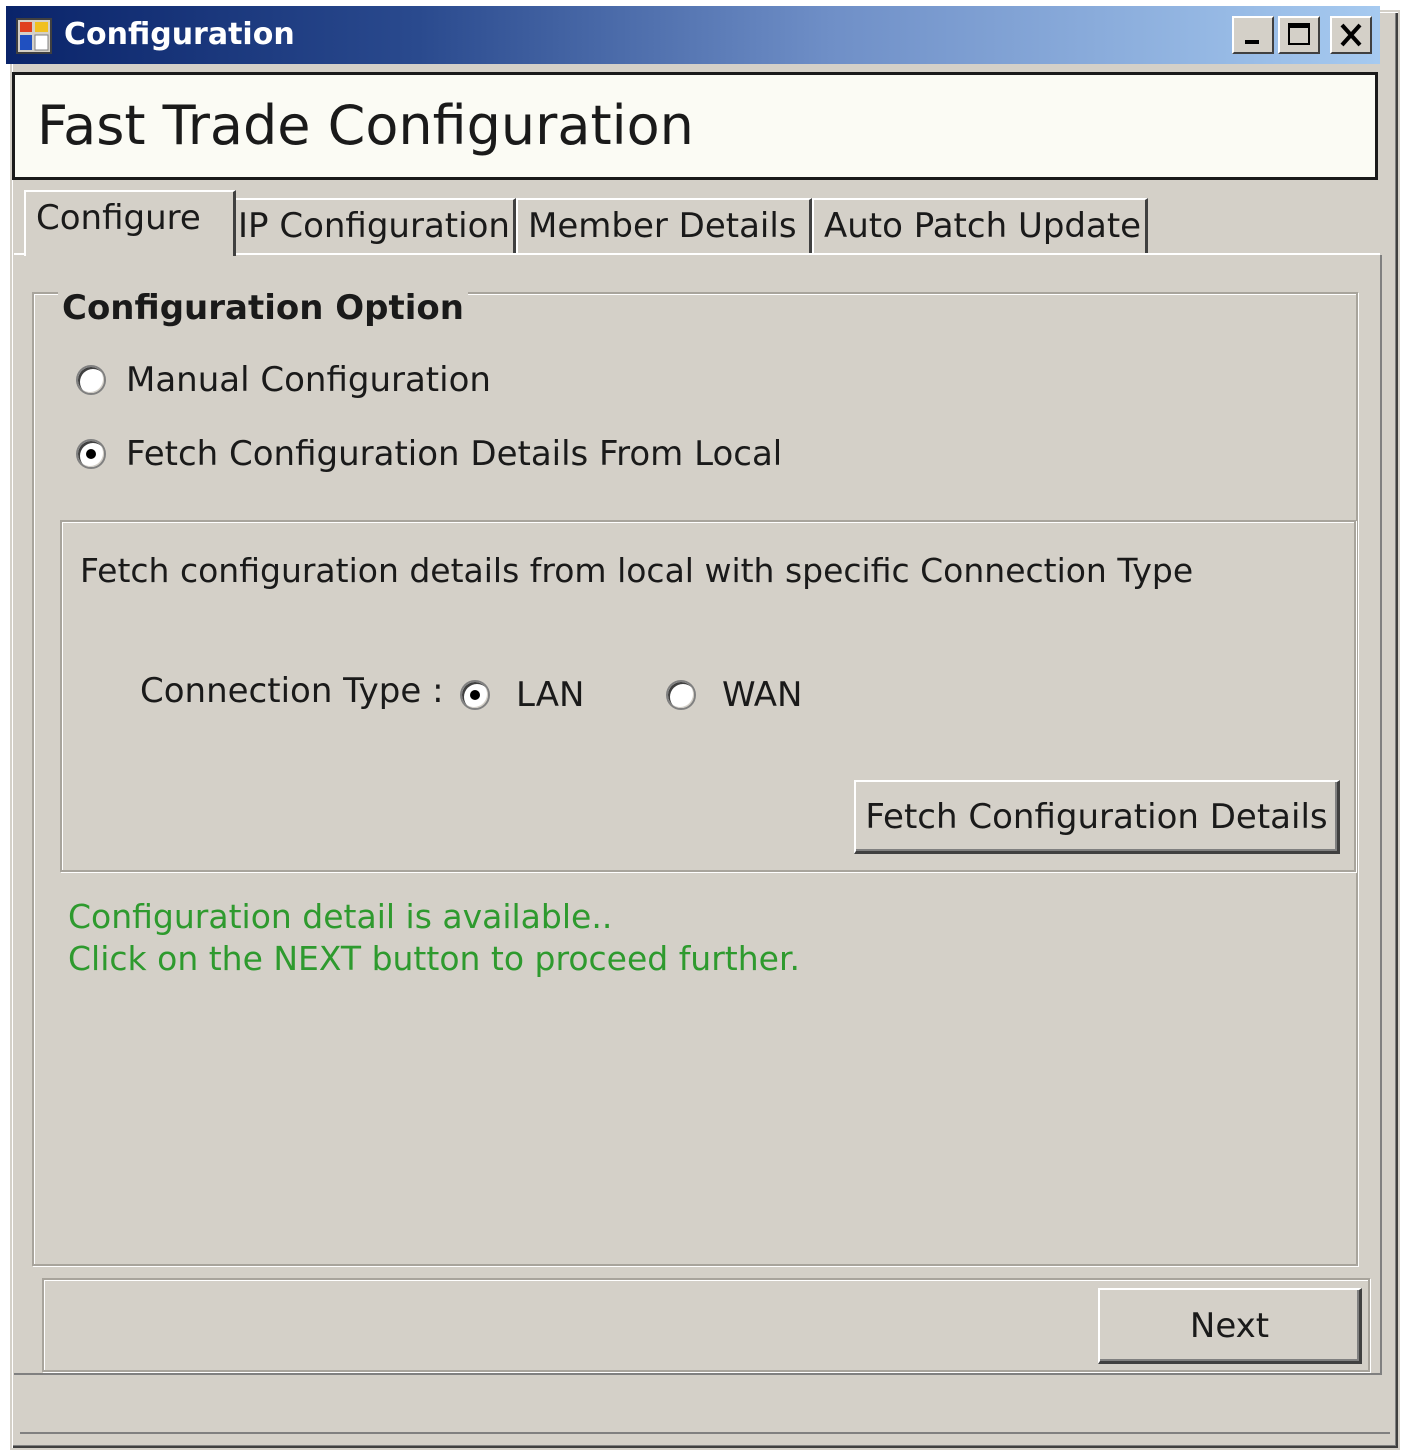 Image resolution: width=1407 pixels, height=1453 pixels. I want to click on maximize-button, so click(1299, 35).